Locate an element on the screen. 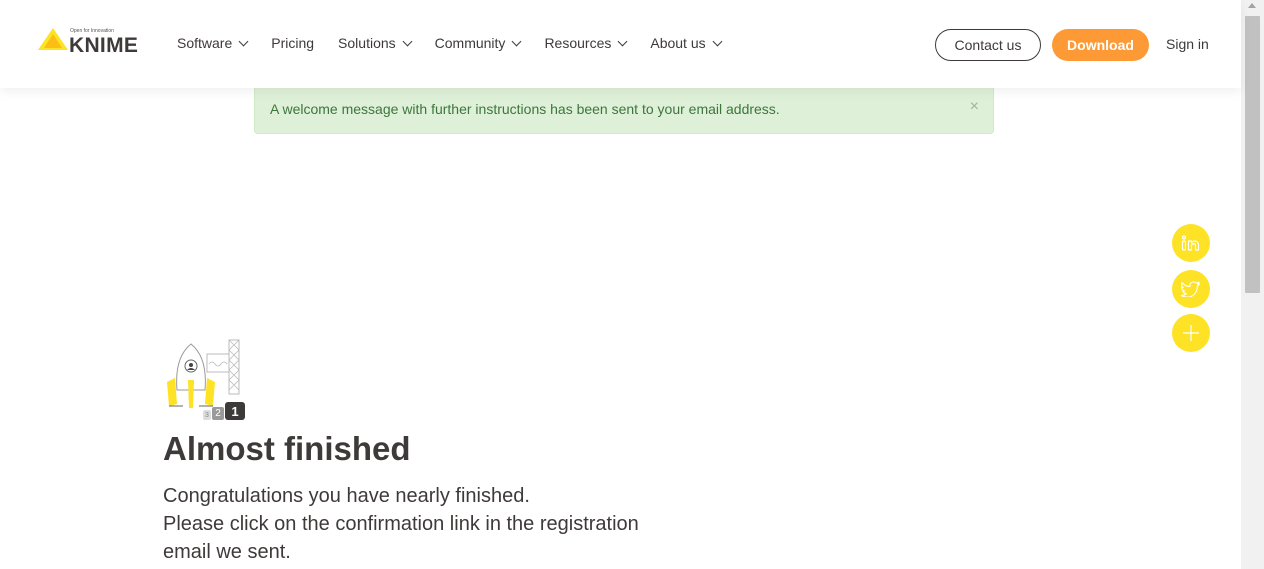 This screenshot has width=1264, height=569. nav-pricing-label: Pricing is located at coordinates (293, 43).